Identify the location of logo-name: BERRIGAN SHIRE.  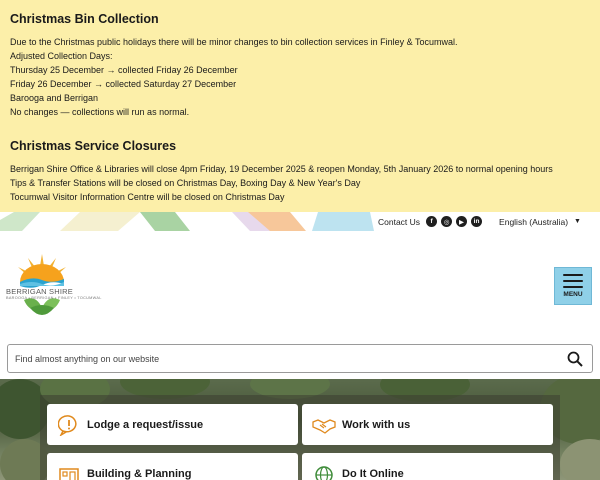
(39, 291).